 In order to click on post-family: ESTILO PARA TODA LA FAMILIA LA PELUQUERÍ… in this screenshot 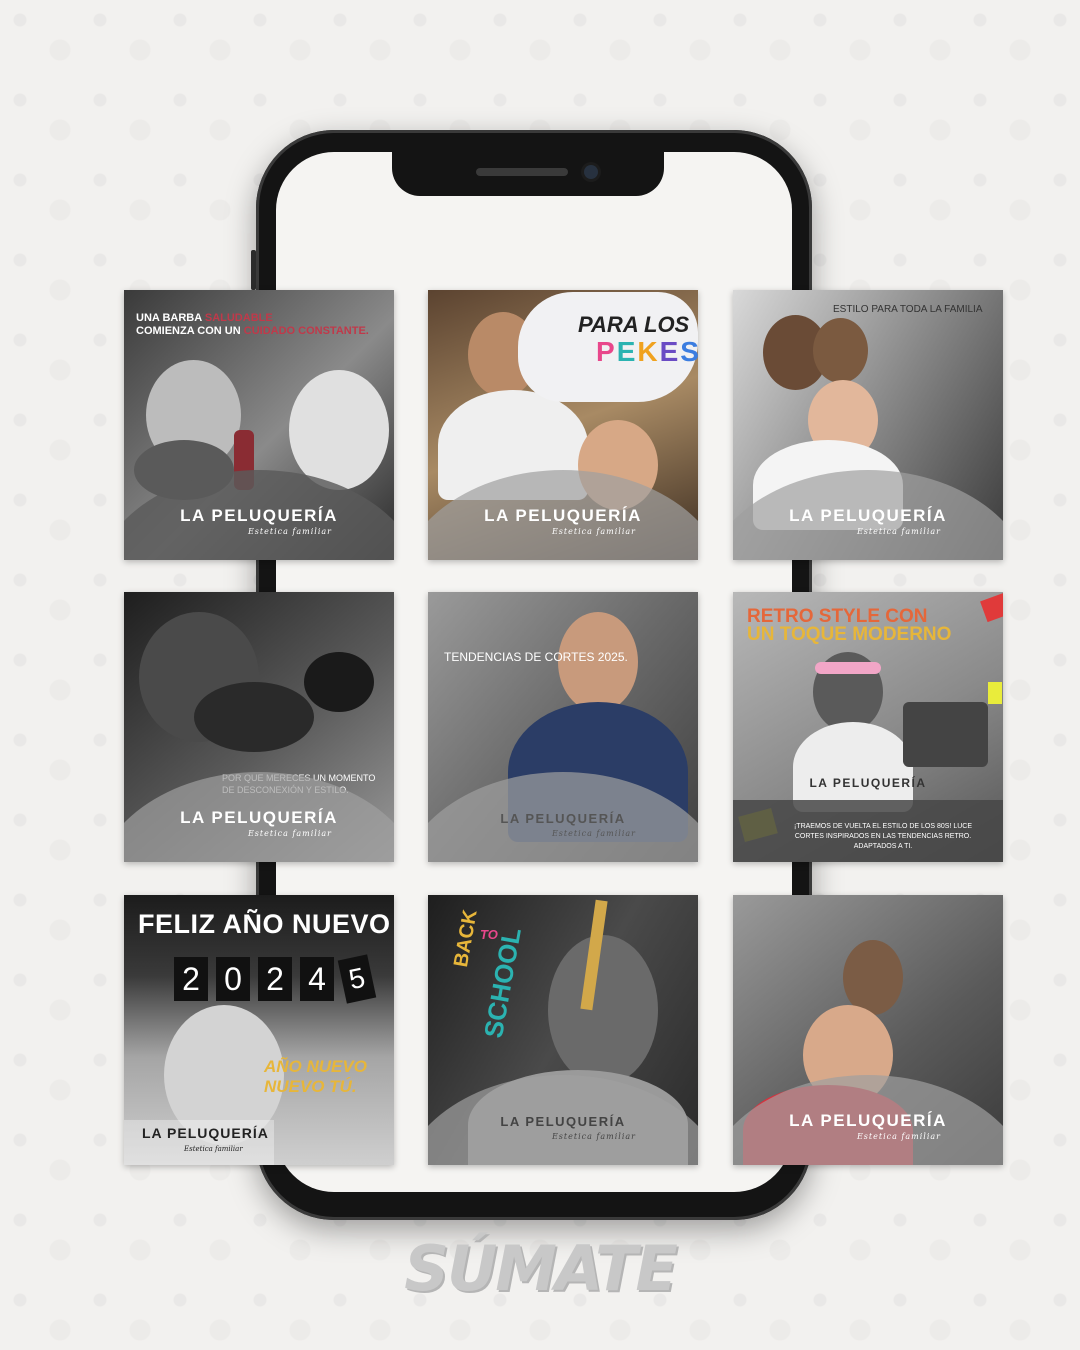, I will do `click(868, 425)`.